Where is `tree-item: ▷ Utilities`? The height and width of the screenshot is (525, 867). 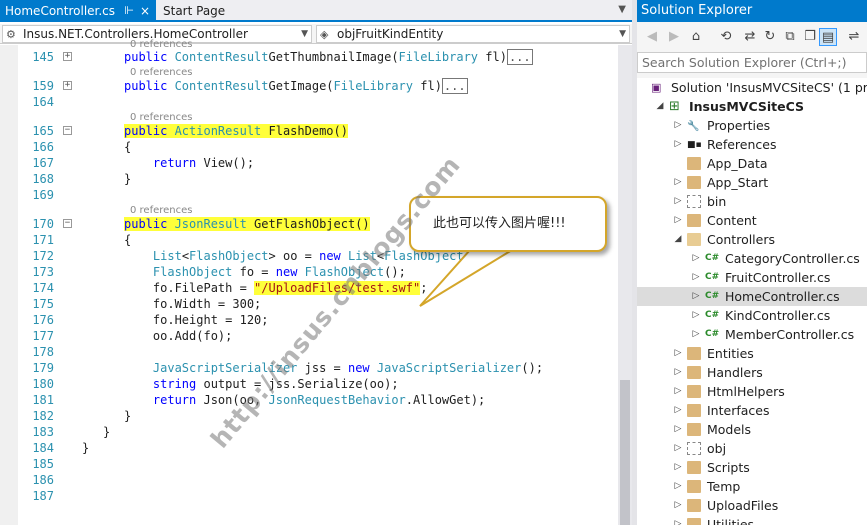 tree-item: ▷ Utilities is located at coordinates (752, 520).